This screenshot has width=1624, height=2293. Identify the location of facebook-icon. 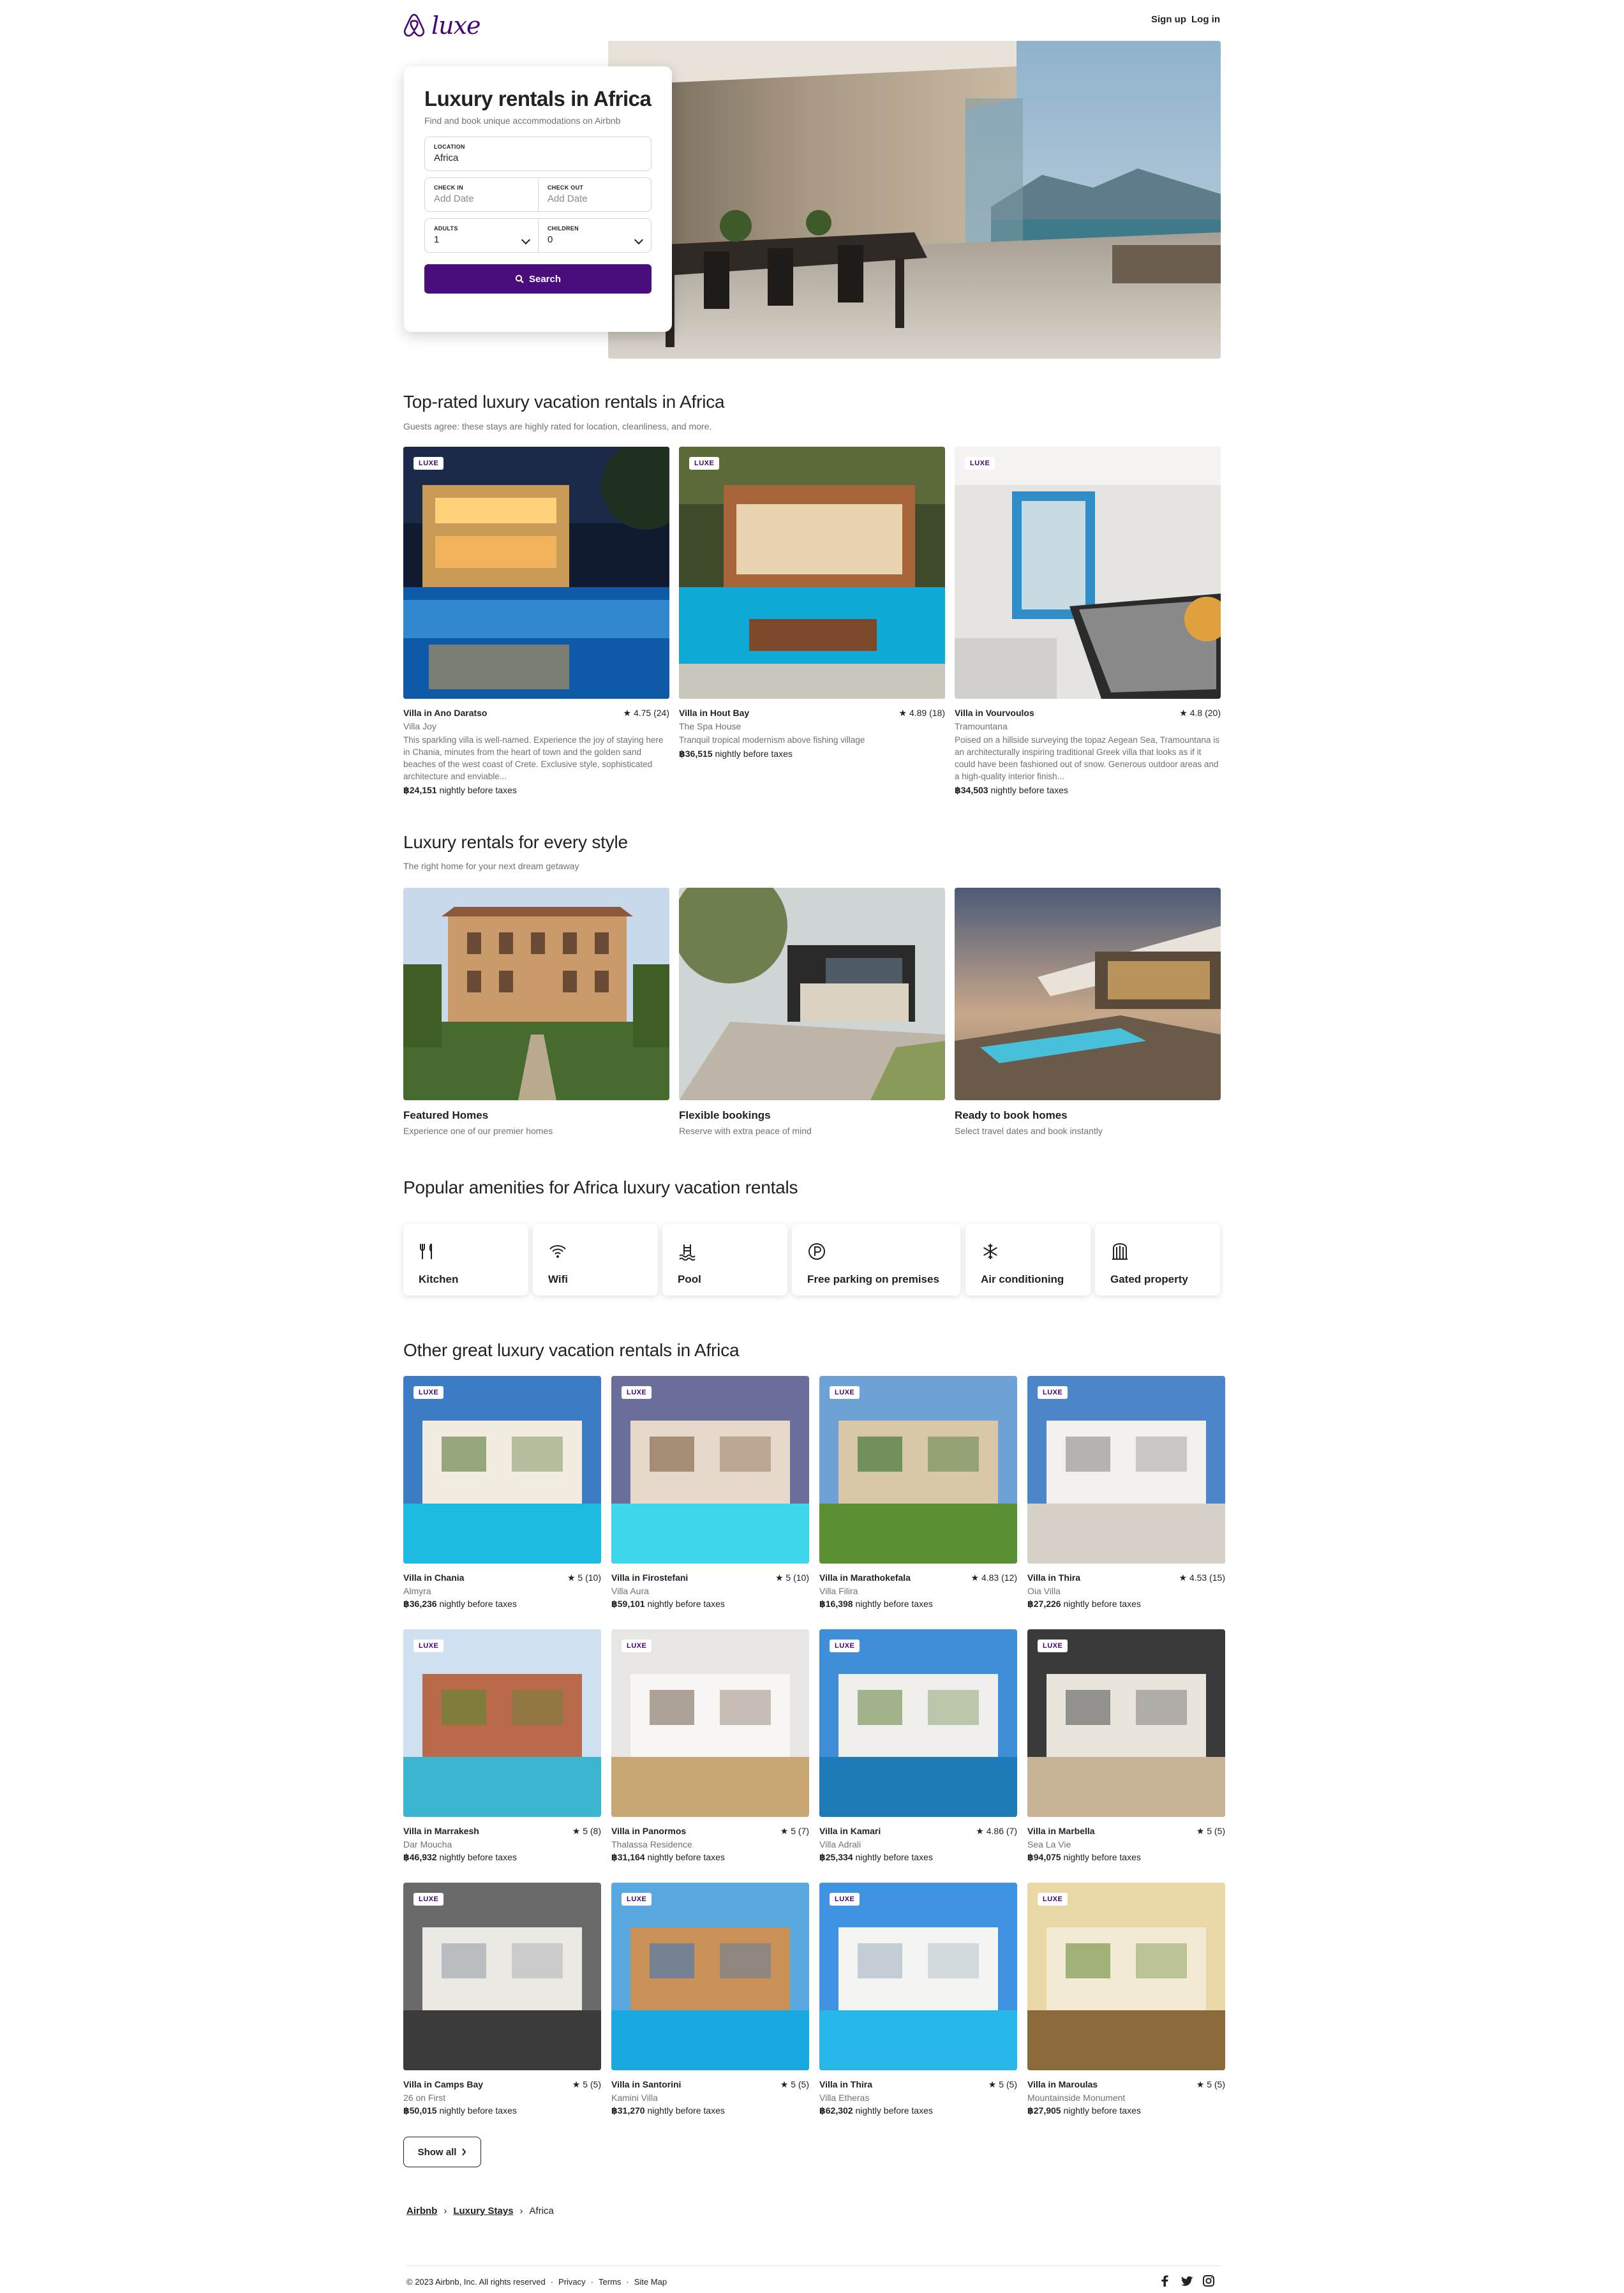
(1166, 2280).